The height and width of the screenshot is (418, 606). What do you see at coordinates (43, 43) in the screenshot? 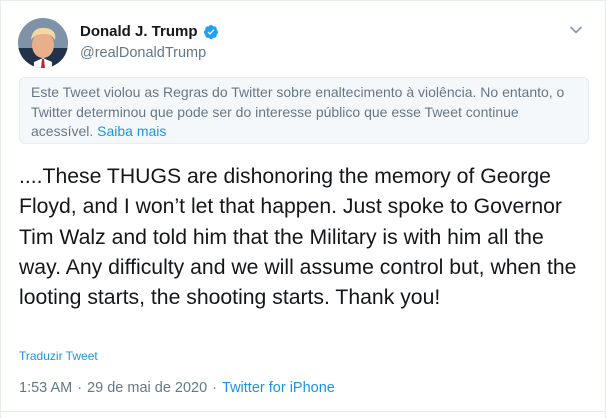
I see `avatar` at bounding box center [43, 43].